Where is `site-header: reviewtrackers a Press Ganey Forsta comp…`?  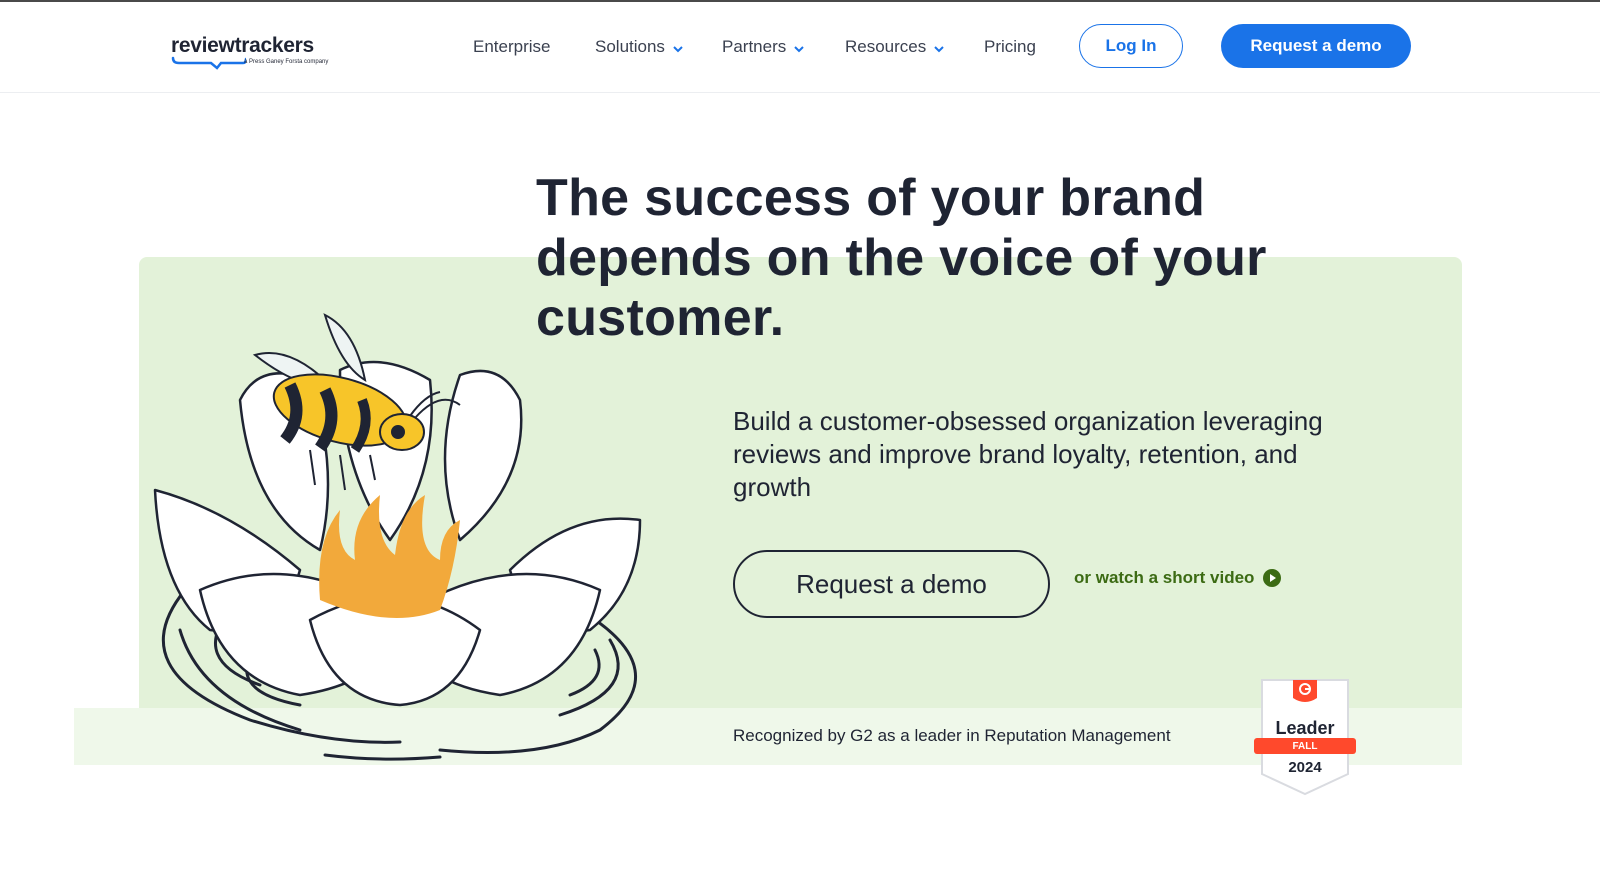 site-header: reviewtrackers a Press Ganey Forsta comp… is located at coordinates (800, 47).